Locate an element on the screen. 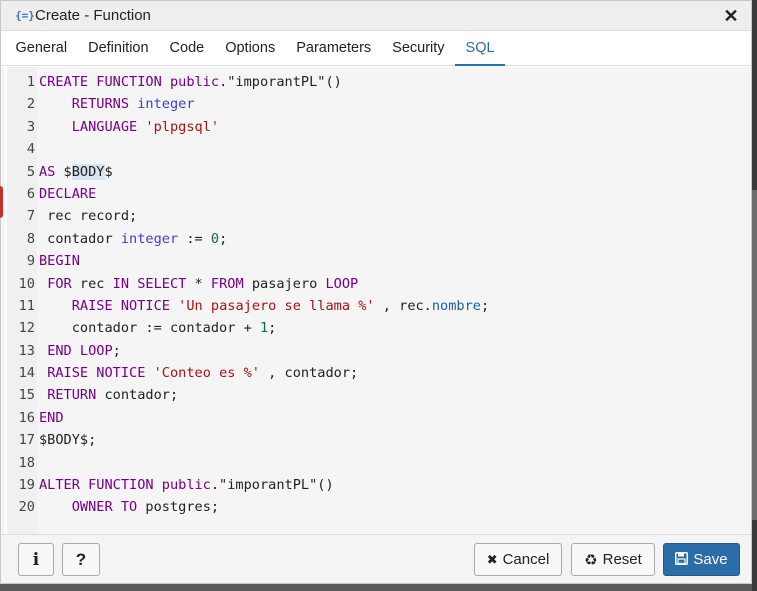 The width and height of the screenshot is (757, 591). code-line: 12 contador := contador + 1; is located at coordinates (371, 328).